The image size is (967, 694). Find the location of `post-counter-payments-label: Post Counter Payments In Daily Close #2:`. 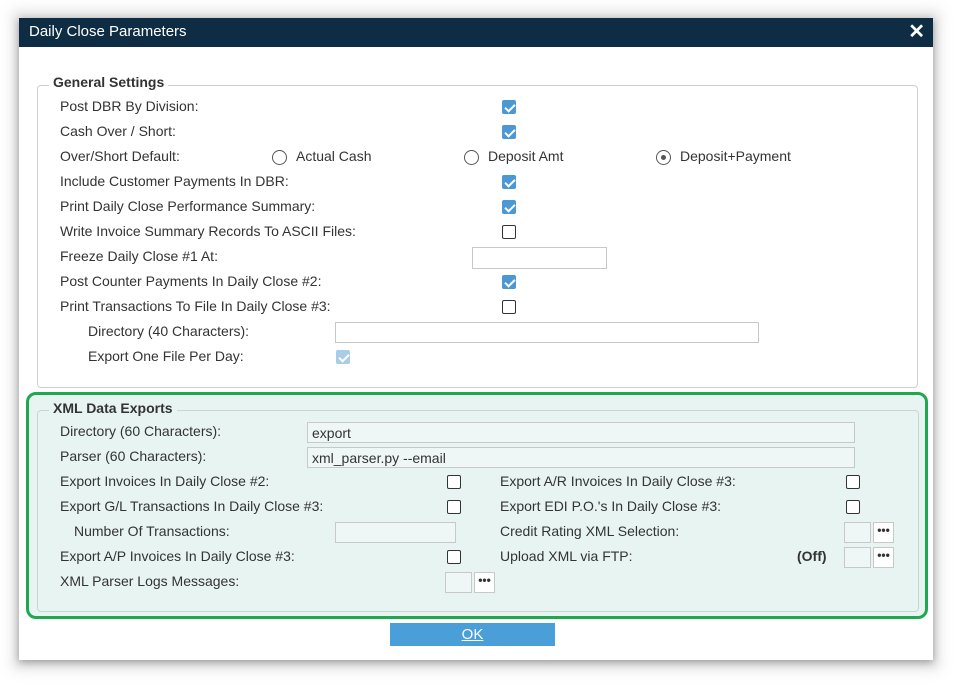

post-counter-payments-label: Post Counter Payments In Daily Close #2: is located at coordinates (191, 281).